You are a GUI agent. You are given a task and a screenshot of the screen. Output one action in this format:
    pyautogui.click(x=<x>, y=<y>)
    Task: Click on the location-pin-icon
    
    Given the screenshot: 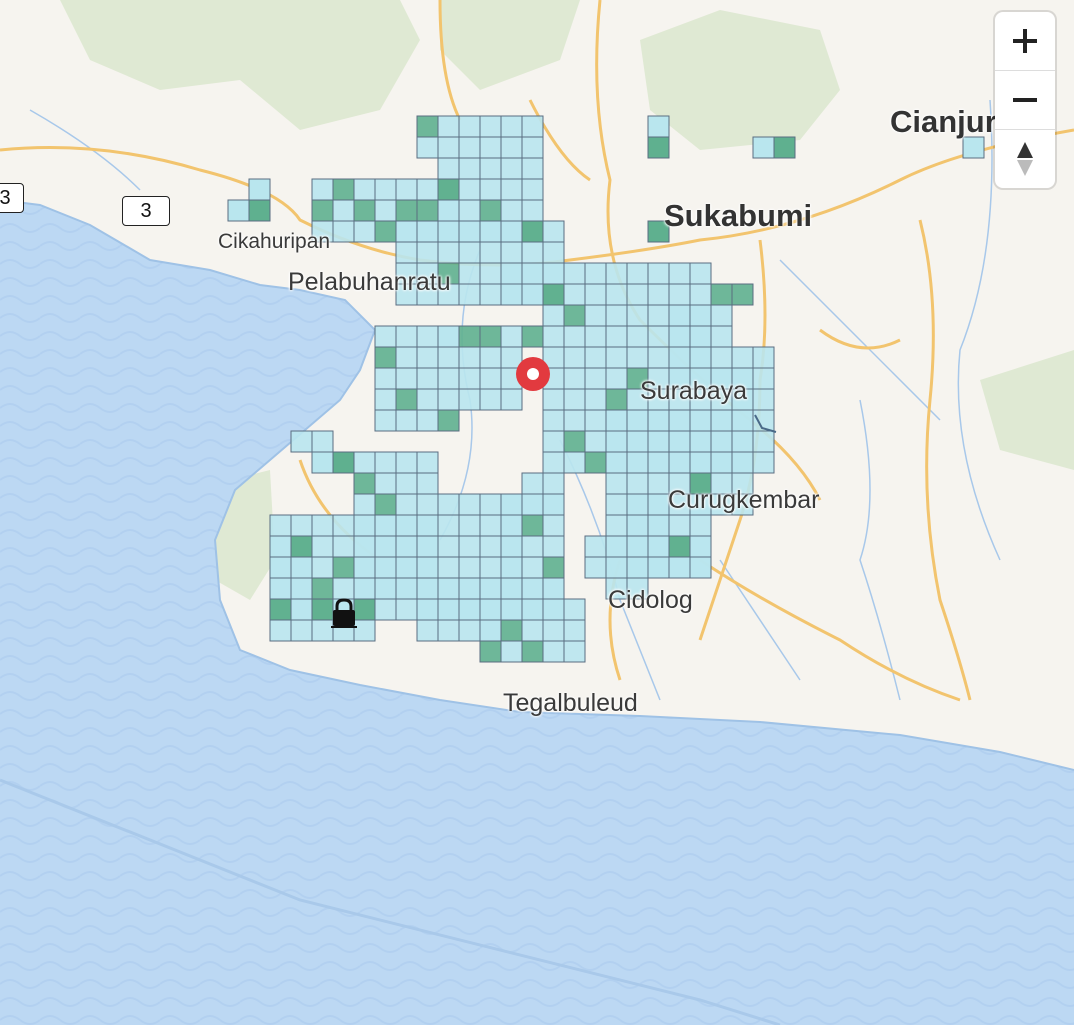 What is the action you would take?
    pyautogui.click(x=533, y=374)
    